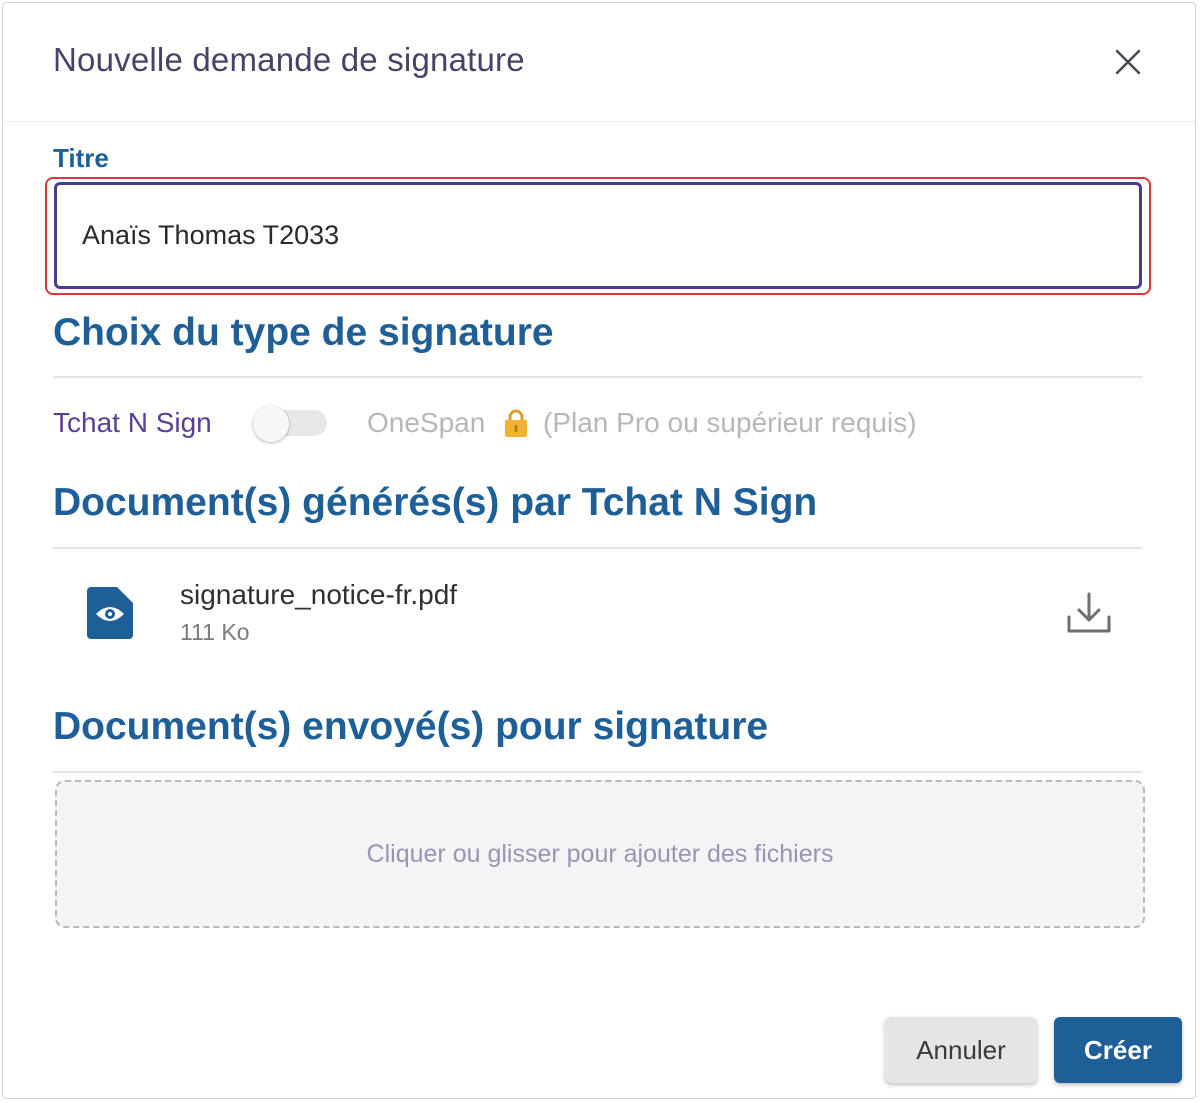  Describe the element at coordinates (961, 1050) in the screenshot. I see `cancel-button: Annuler` at that location.